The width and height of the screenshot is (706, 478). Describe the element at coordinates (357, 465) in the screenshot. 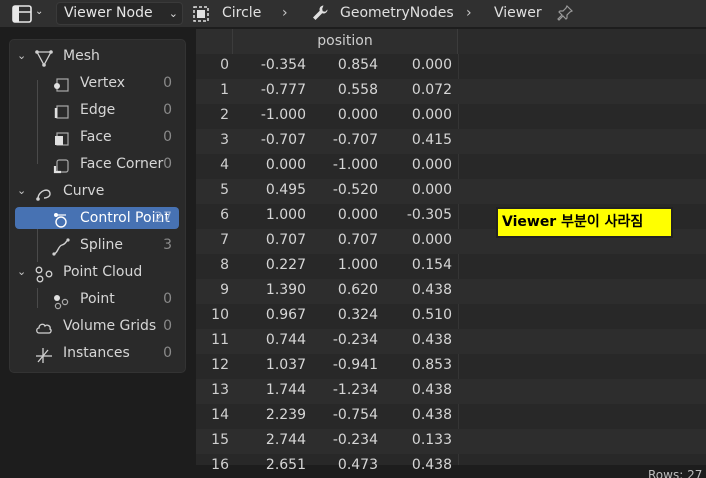

I see `position-y-cell: 0.473` at that location.